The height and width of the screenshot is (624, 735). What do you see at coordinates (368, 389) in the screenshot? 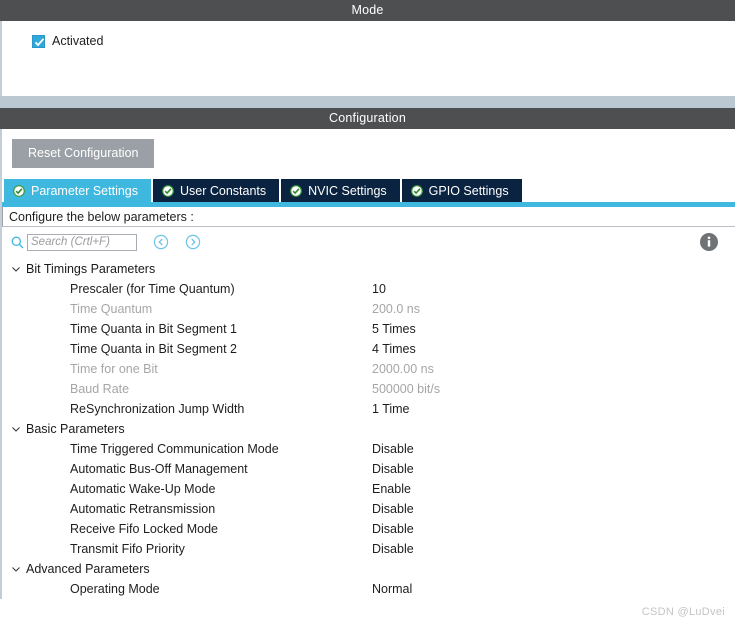
I see `param-row-baud-rate: Baud Rate 500000 bit/s` at bounding box center [368, 389].